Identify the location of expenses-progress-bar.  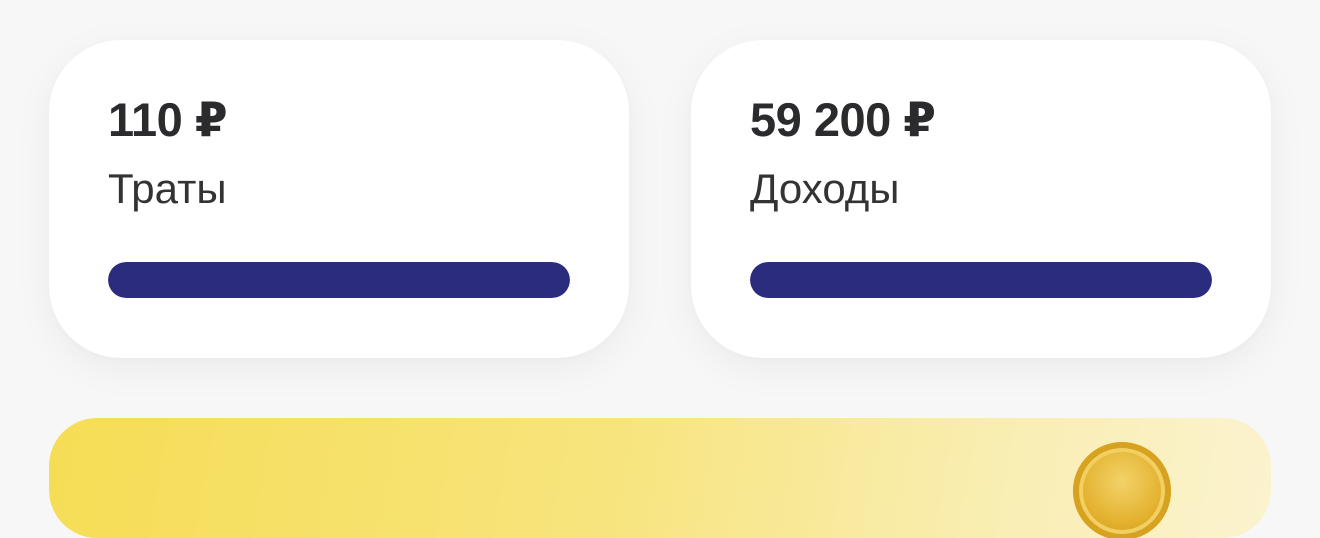
(339, 280).